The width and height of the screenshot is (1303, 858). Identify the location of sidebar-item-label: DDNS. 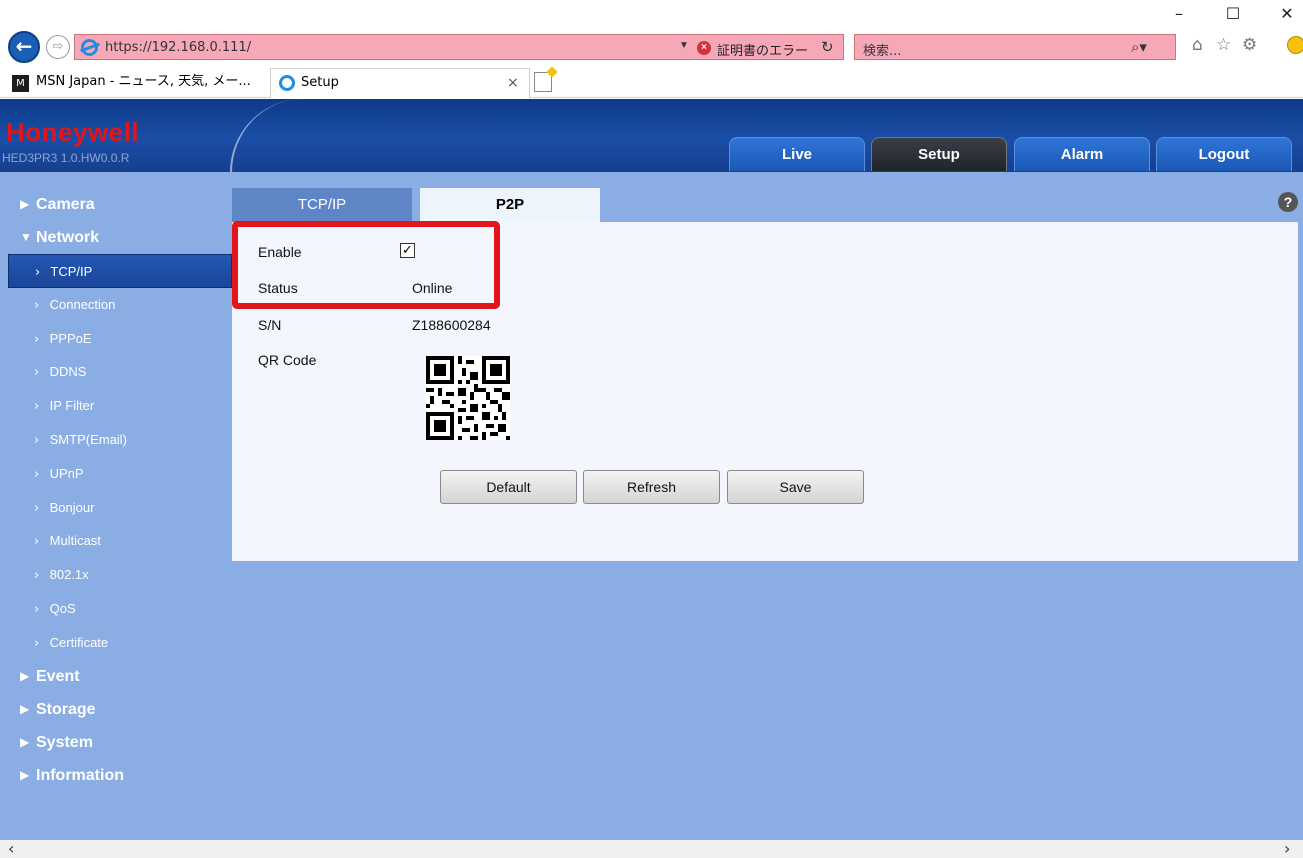
(68, 372).